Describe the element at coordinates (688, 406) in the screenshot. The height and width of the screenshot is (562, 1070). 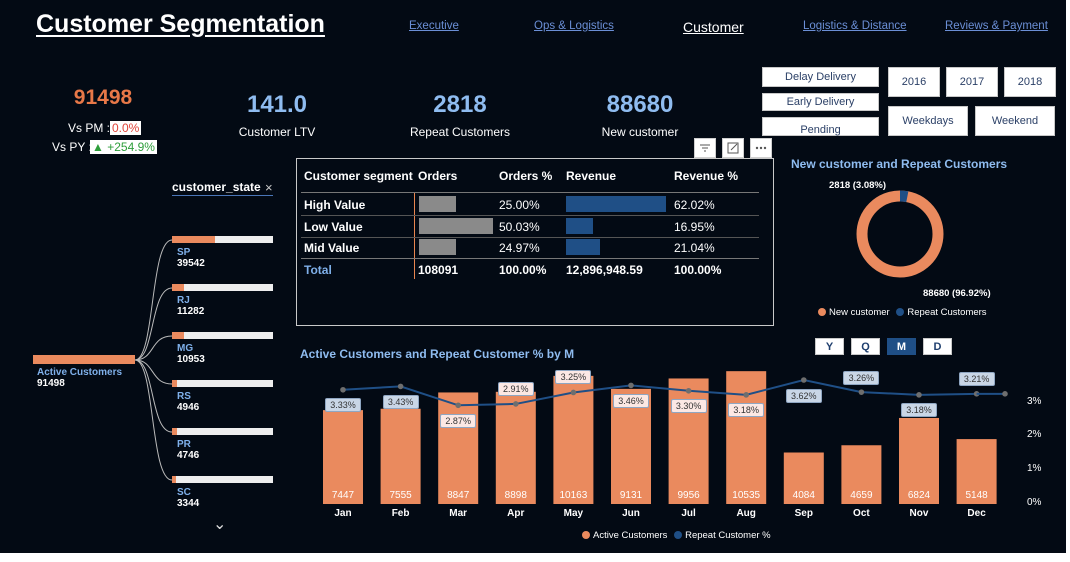
I see `repeat-pct-data-label: 3.30%` at that location.